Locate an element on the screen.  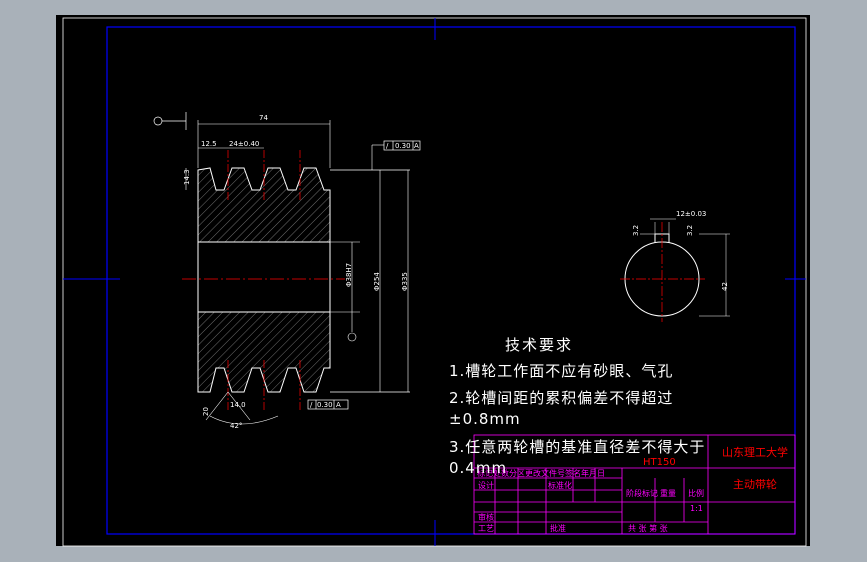
runout-value-top: 0.30 is located at coordinates (403, 146).